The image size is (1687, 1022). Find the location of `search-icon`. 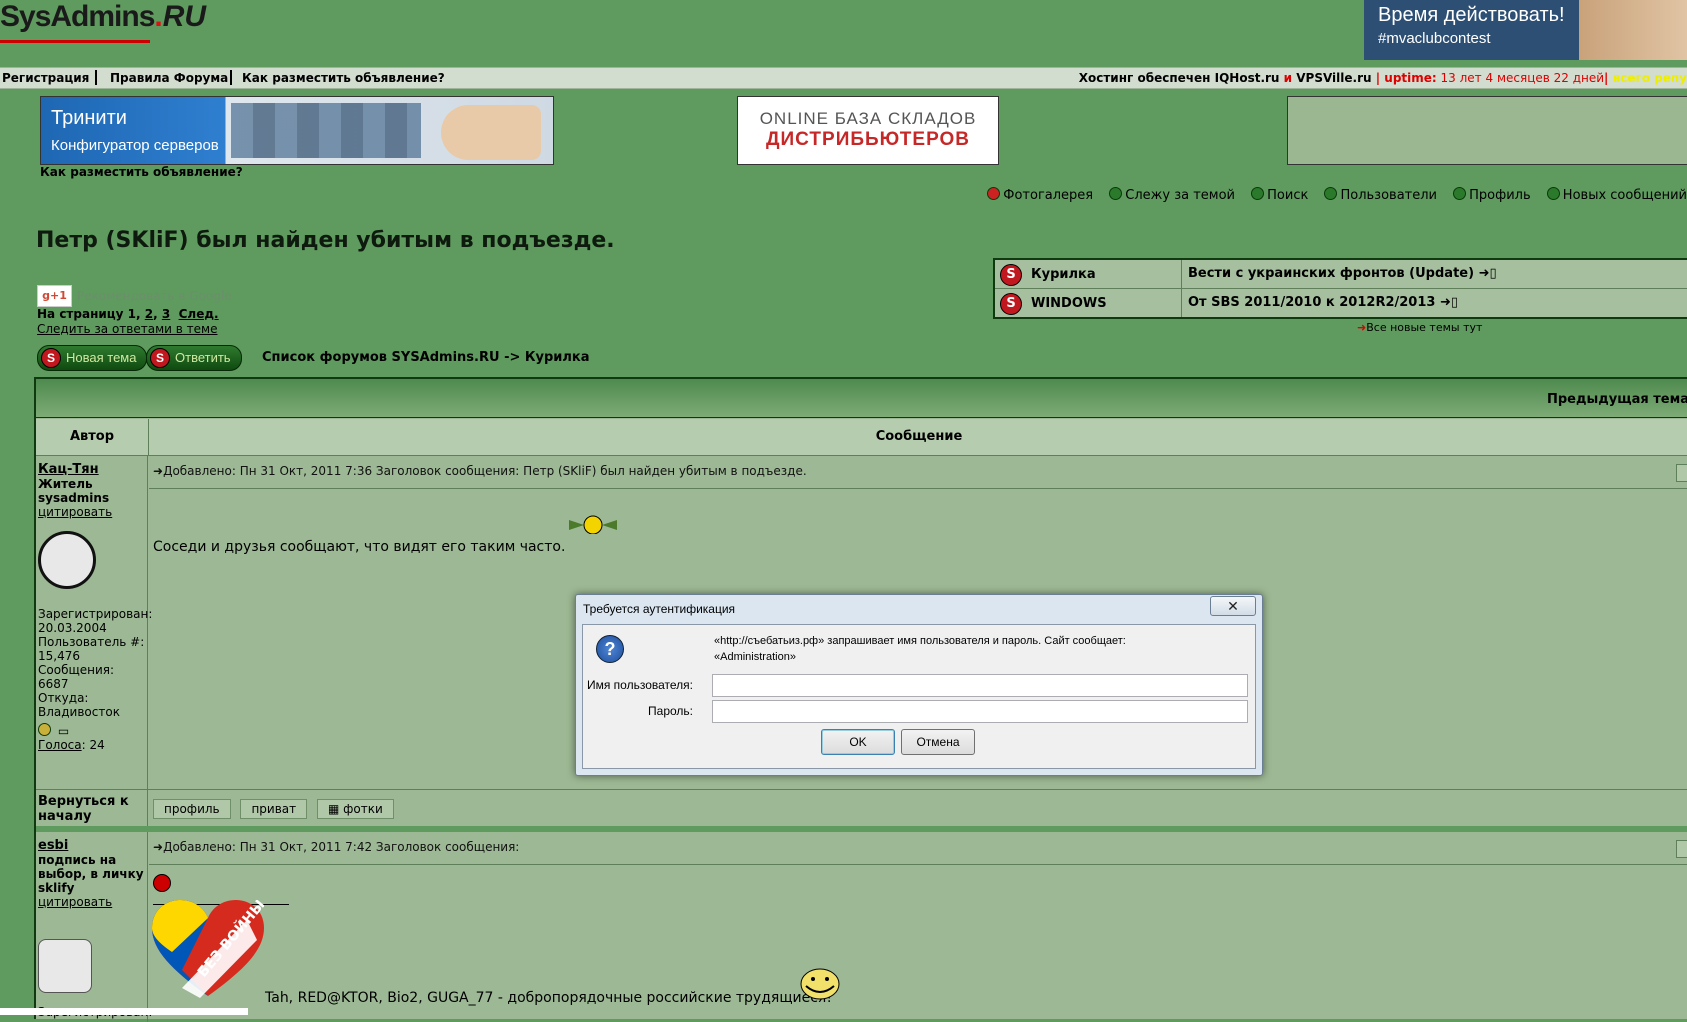

search-icon is located at coordinates (1258, 193).